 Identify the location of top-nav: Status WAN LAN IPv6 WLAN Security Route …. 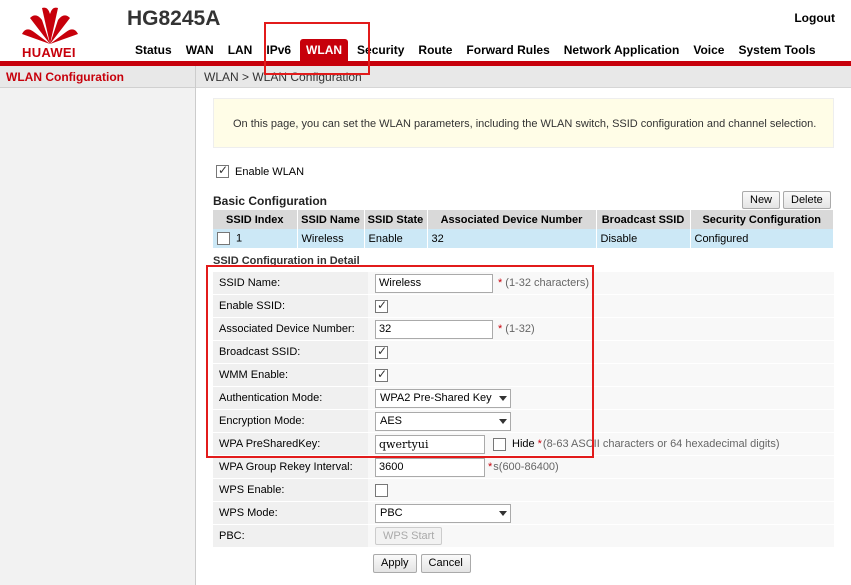
(475, 50).